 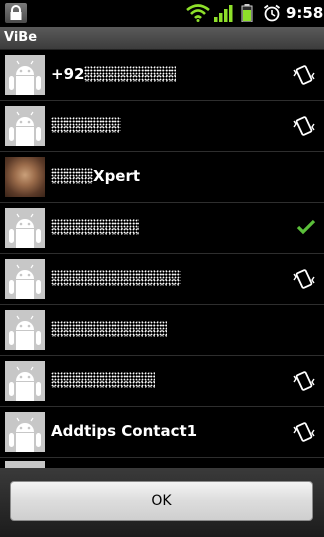 What do you see at coordinates (306, 227) in the screenshot?
I see `check-icon` at bounding box center [306, 227].